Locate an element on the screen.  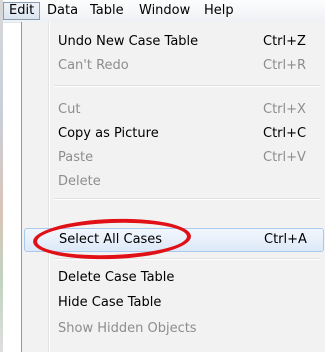
menu-help: Help is located at coordinates (219, 11).